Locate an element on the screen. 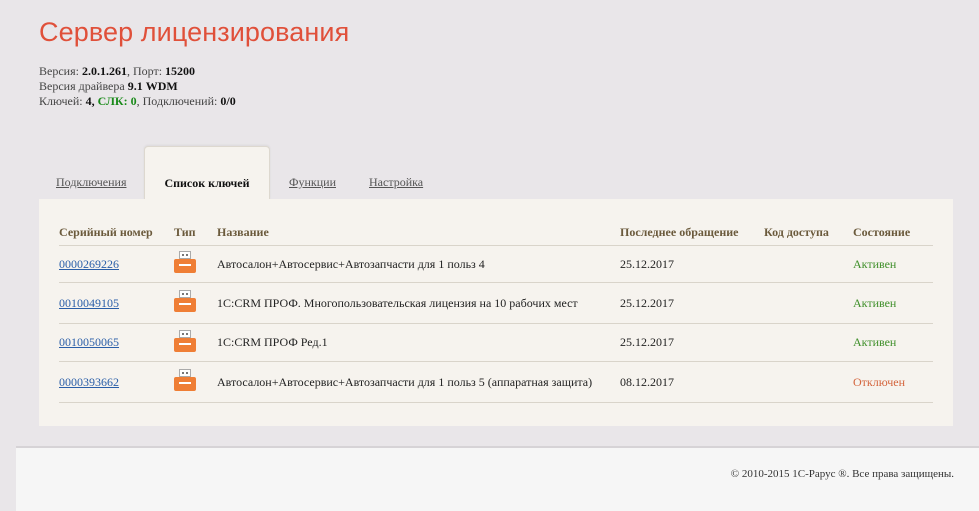 The width and height of the screenshot is (979, 511). port-value: 15200 is located at coordinates (180, 71).